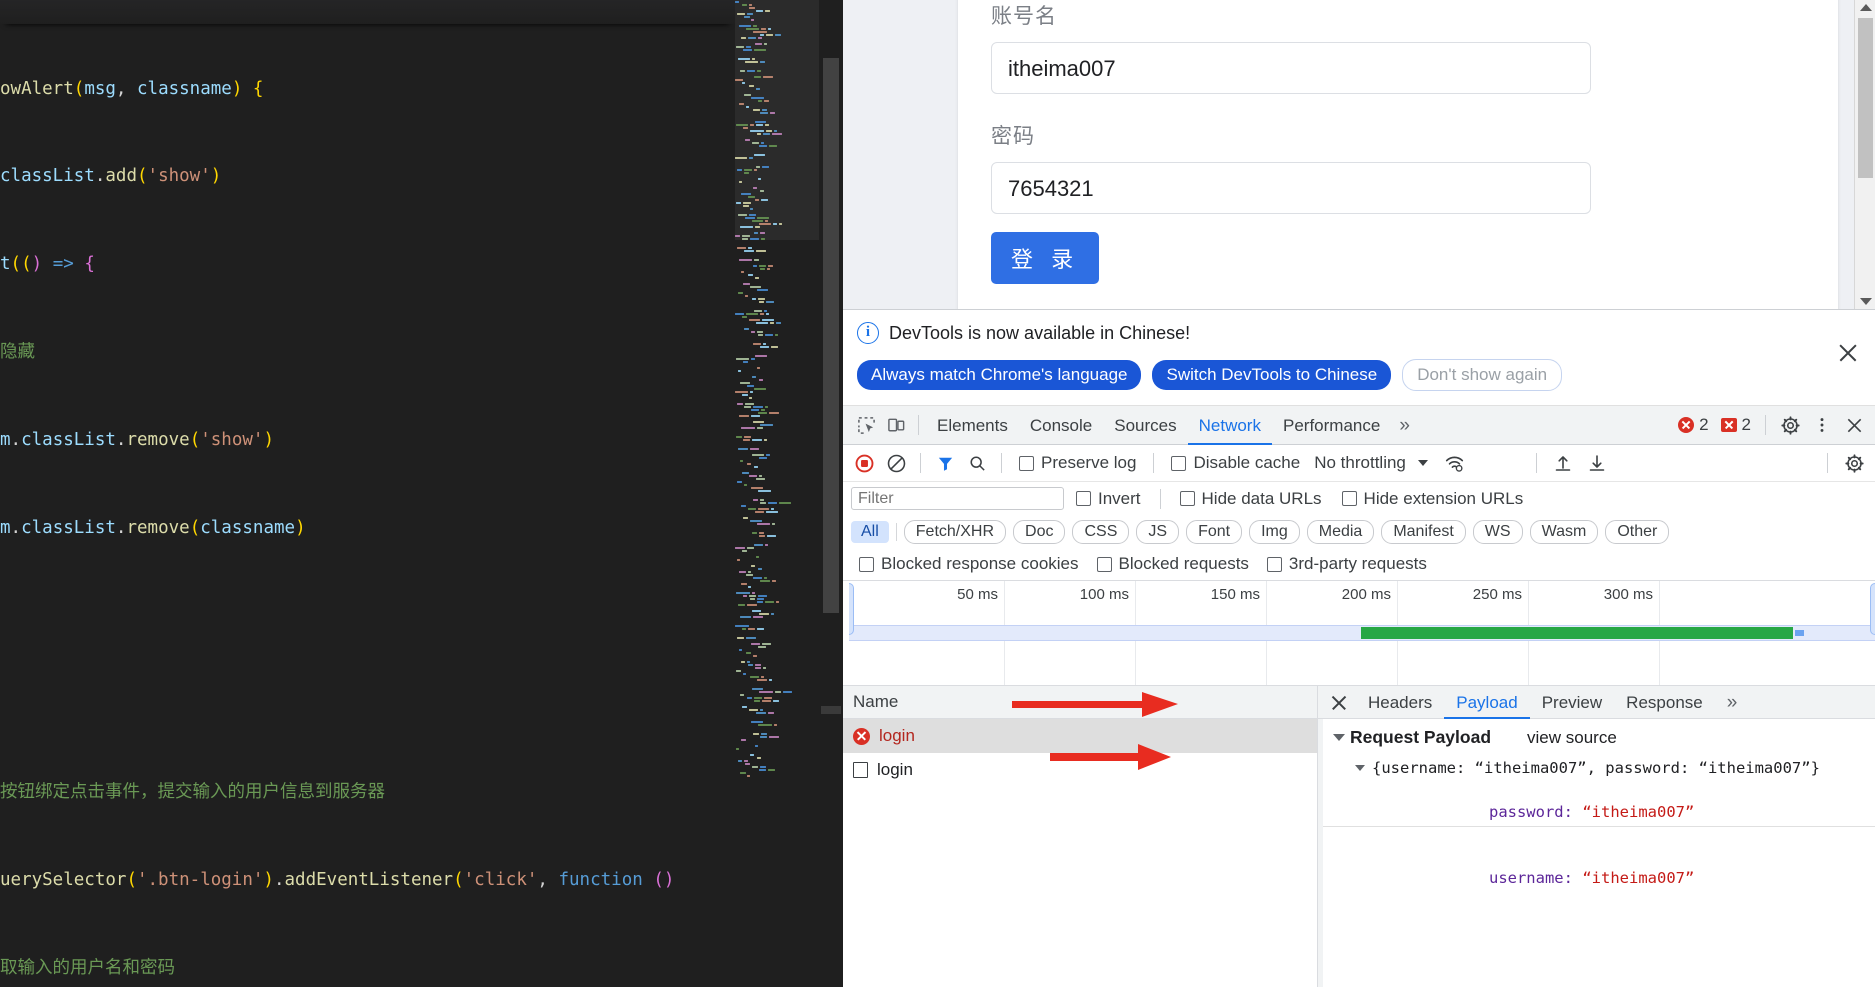  Describe the element at coordinates (1358, 463) in the screenshot. I see `throttling-select: No throttling` at that location.